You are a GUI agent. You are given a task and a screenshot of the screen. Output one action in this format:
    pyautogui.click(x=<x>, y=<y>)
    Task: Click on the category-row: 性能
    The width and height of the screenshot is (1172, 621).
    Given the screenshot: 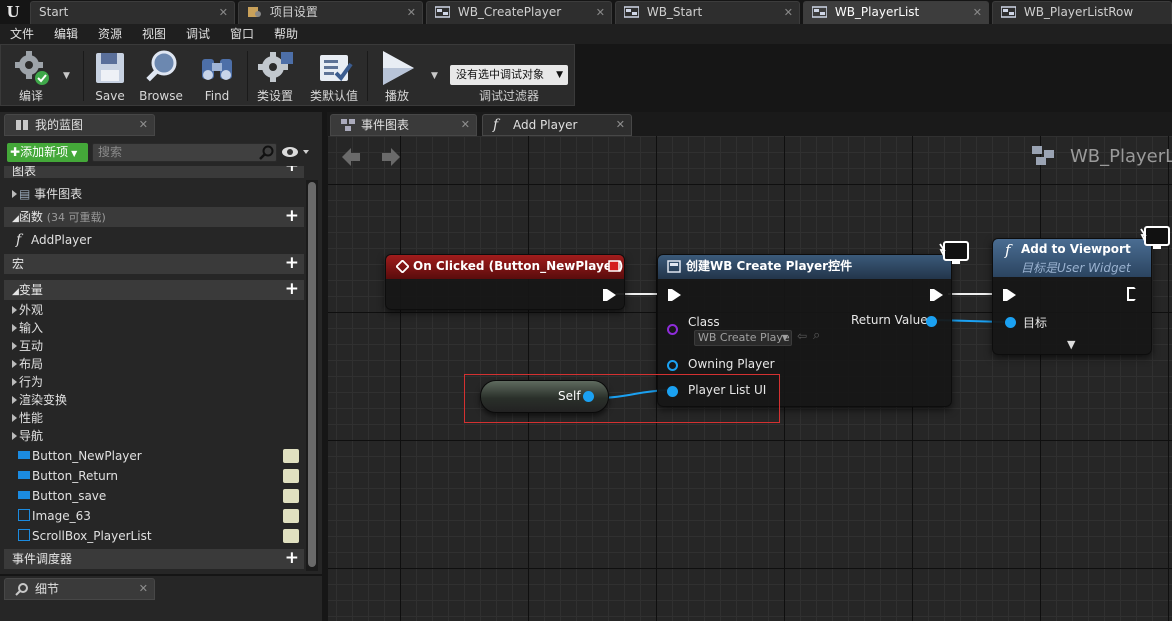 What is the action you would take?
    pyautogui.click(x=154, y=418)
    